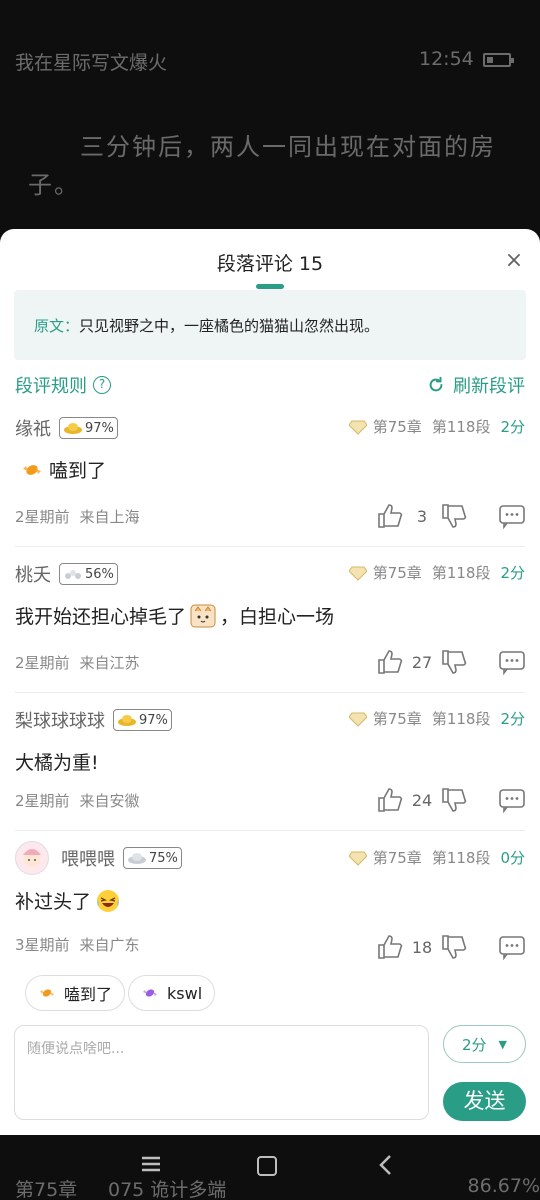 This screenshot has height=1200, width=540. What do you see at coordinates (73, 574) in the screenshot?
I see `silver-ingot-icon` at bounding box center [73, 574].